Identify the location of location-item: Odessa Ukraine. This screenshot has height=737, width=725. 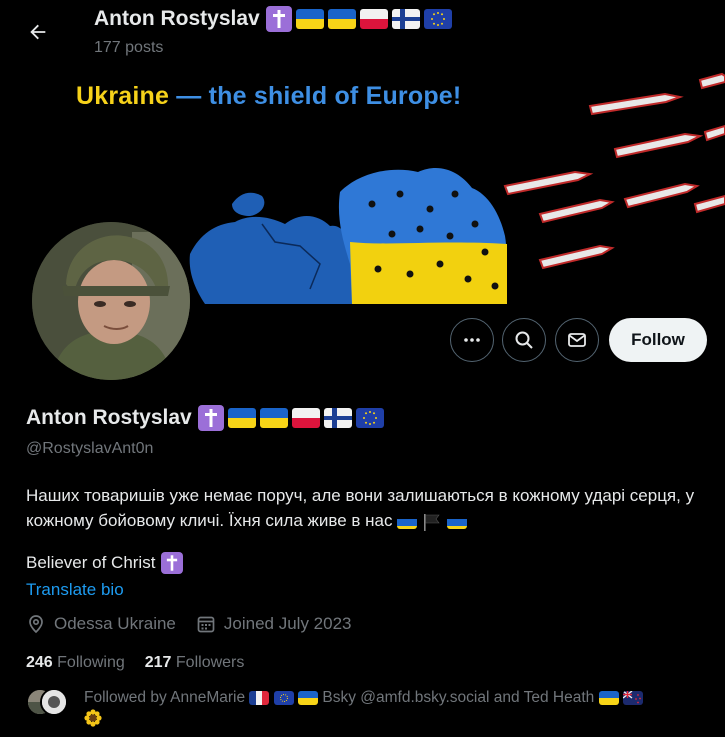
(101, 624).